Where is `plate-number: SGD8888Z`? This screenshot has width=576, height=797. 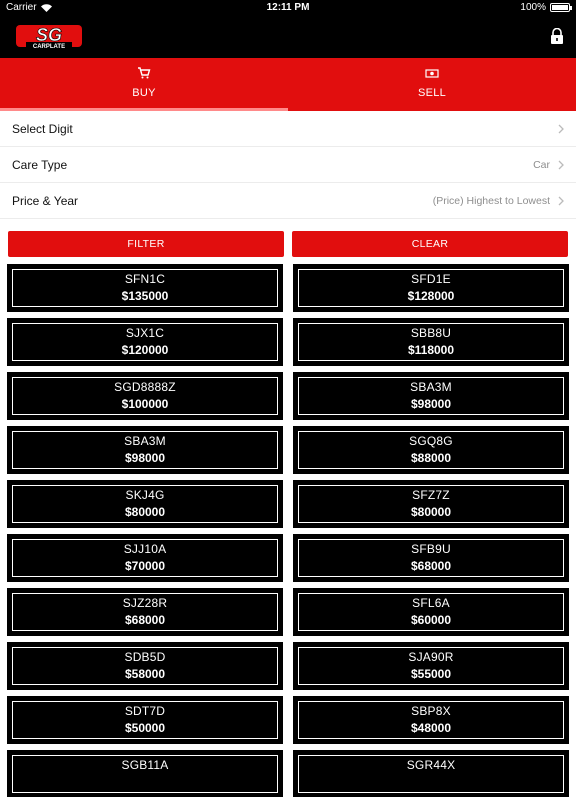
plate-number: SGD8888Z is located at coordinates (145, 387).